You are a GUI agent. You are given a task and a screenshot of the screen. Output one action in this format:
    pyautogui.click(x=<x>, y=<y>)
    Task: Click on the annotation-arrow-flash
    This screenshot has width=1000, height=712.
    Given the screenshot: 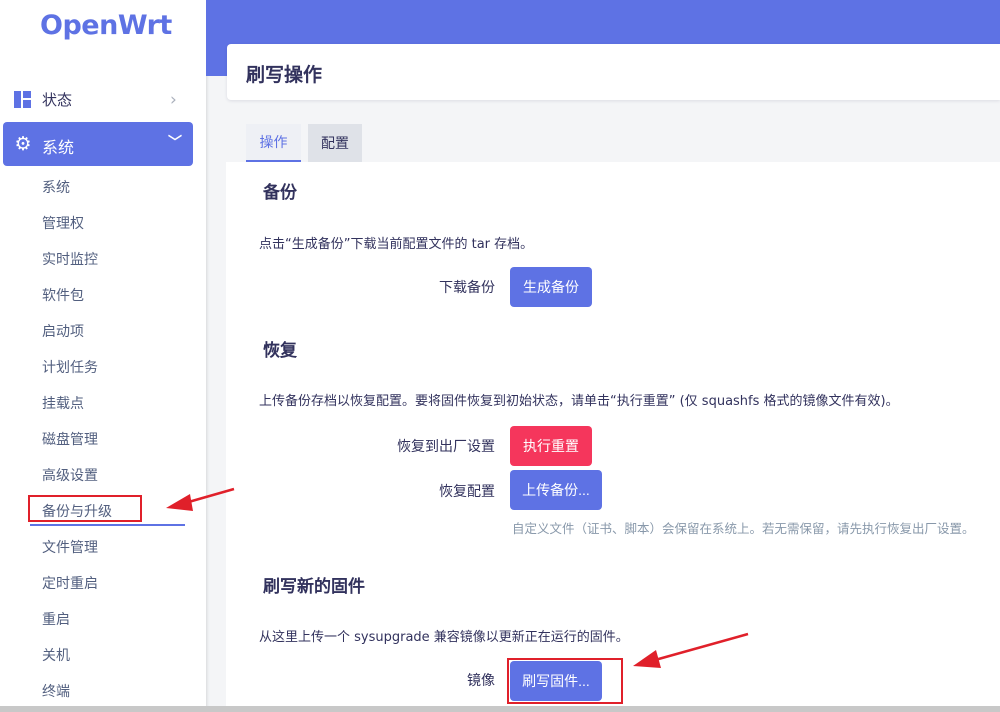 What is the action you would take?
    pyautogui.click(x=691, y=650)
    